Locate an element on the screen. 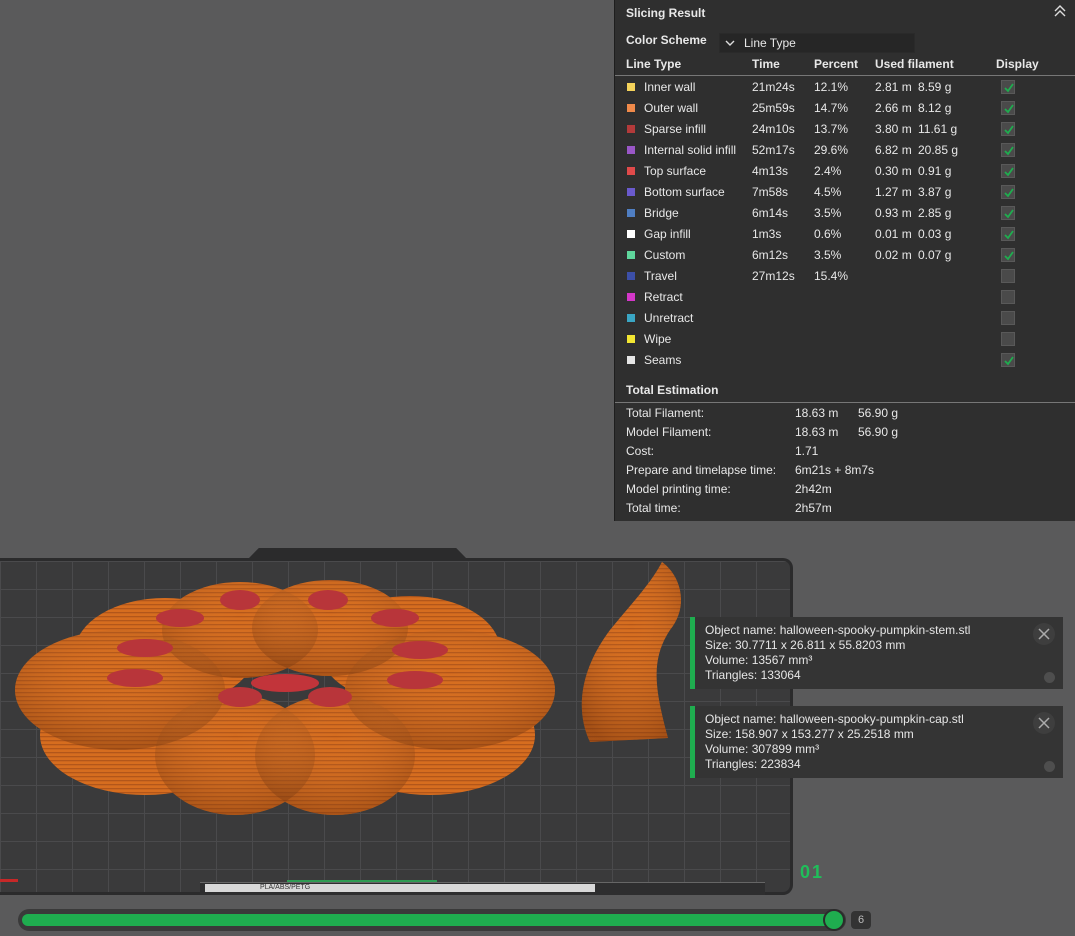 The height and width of the screenshot is (936, 1075). line-percent: 3.5% is located at coordinates (828, 213).